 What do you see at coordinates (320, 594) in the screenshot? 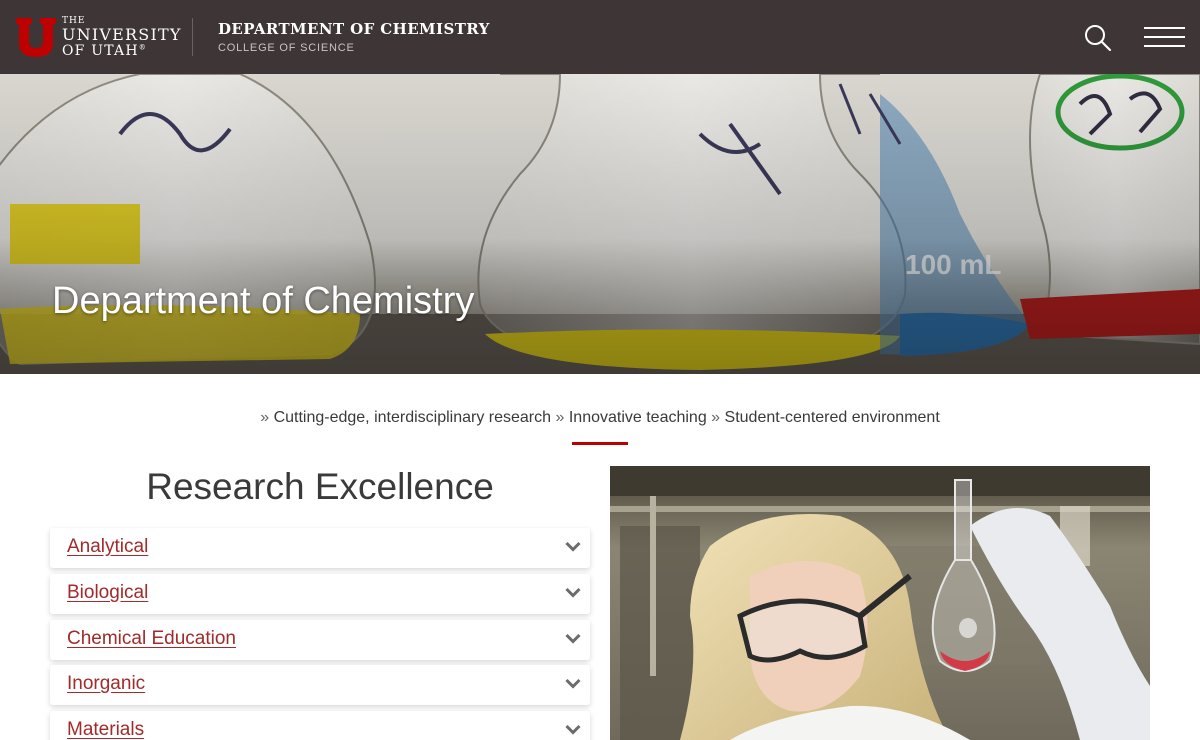
I see `accordion-item-biological: Biological` at bounding box center [320, 594].